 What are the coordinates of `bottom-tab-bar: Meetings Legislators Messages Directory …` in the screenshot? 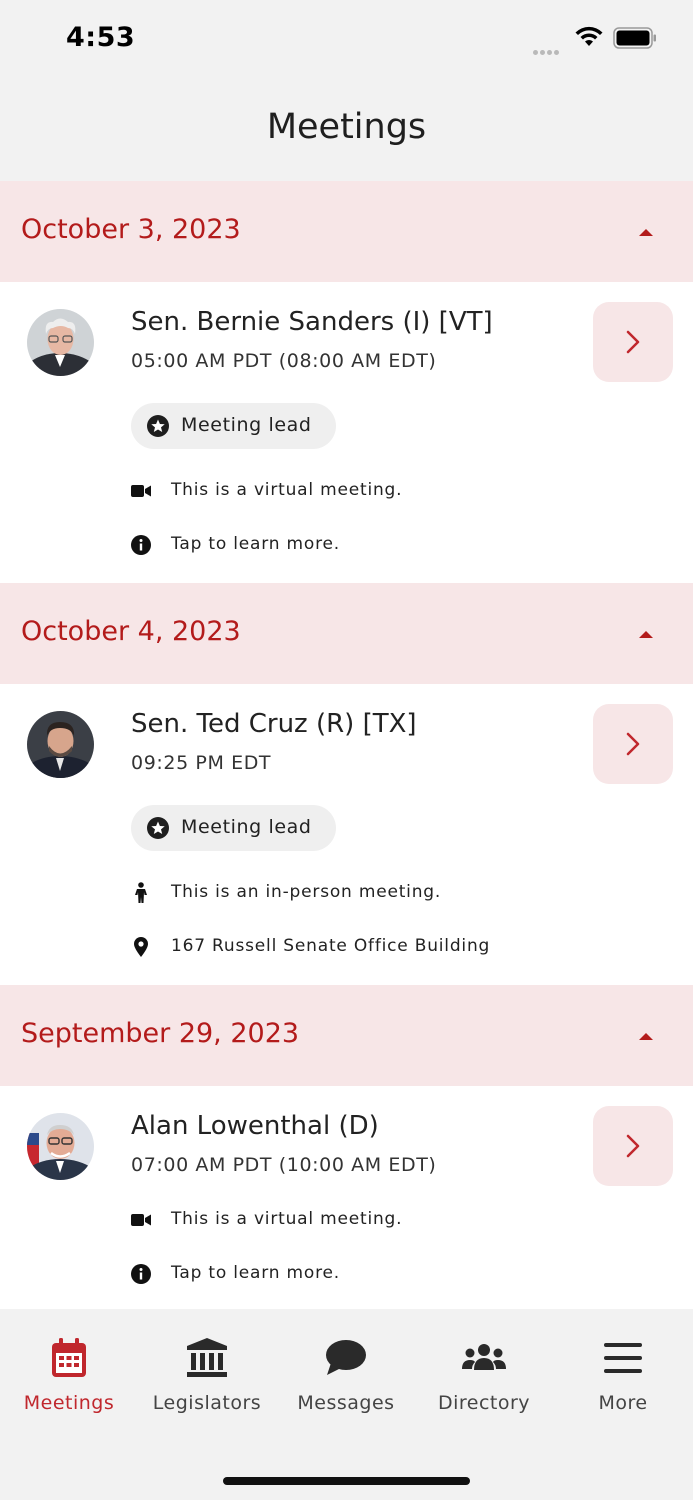 It's located at (346, 1404).